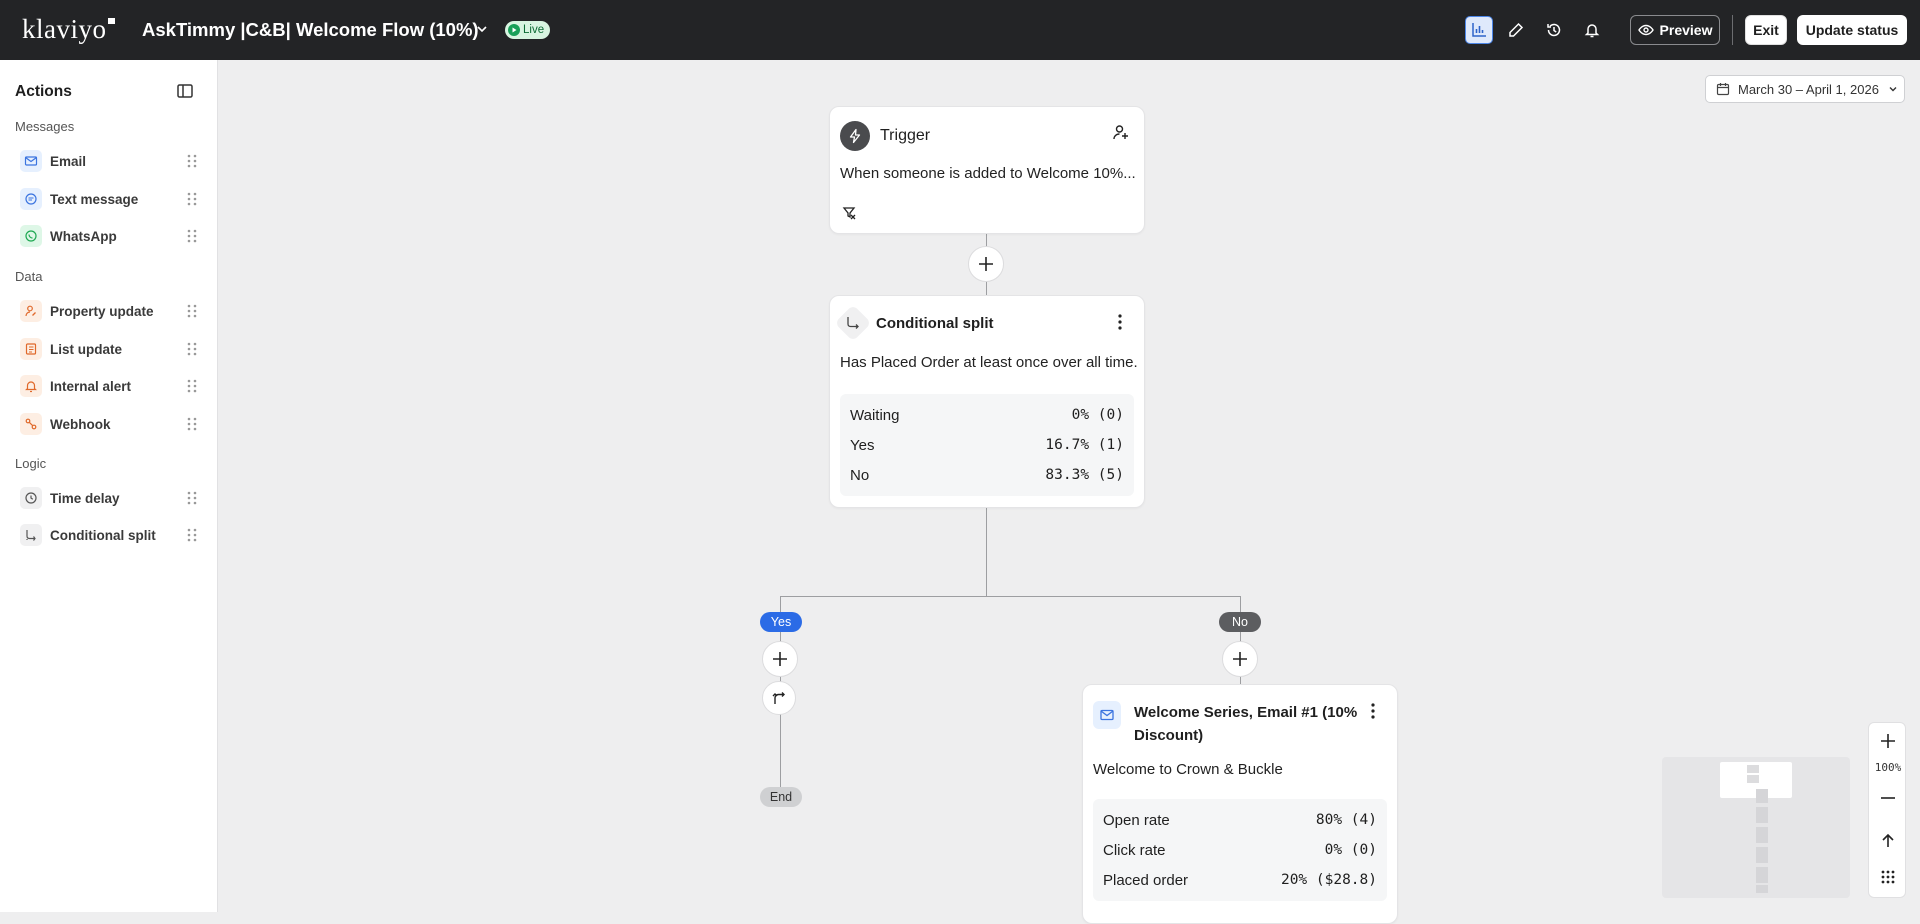 The height and width of the screenshot is (924, 1920). Describe the element at coordinates (31, 236) in the screenshot. I see `whatsapp-icon` at that location.